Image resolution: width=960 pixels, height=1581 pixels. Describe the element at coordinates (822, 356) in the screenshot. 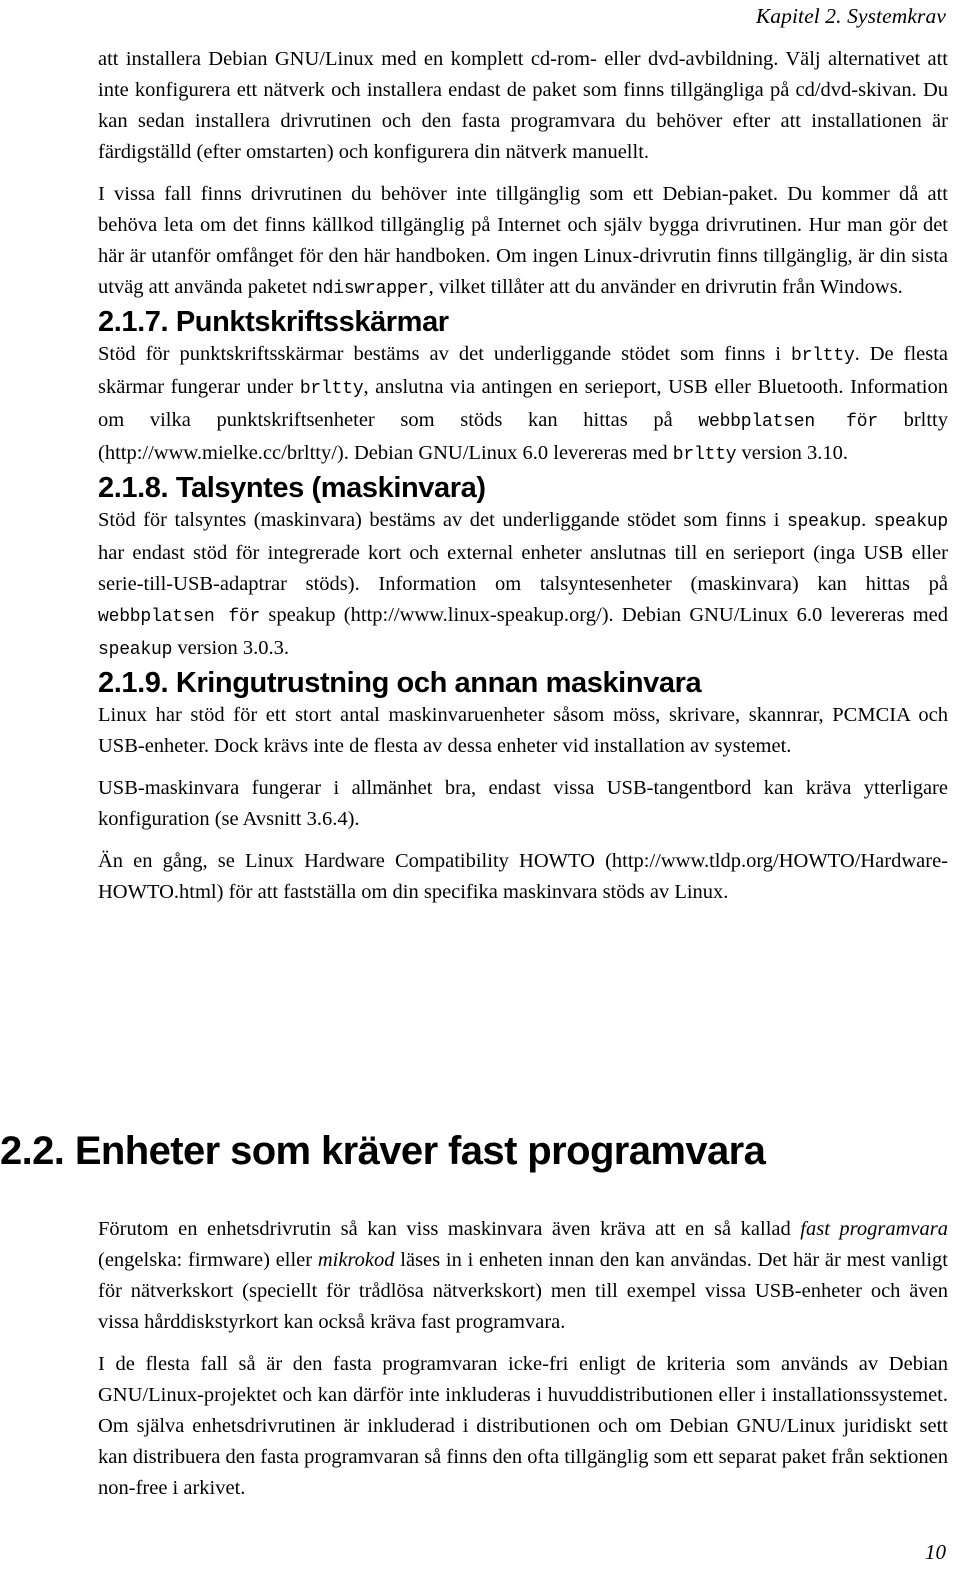

I see `code-brltty-1: brltty` at that location.